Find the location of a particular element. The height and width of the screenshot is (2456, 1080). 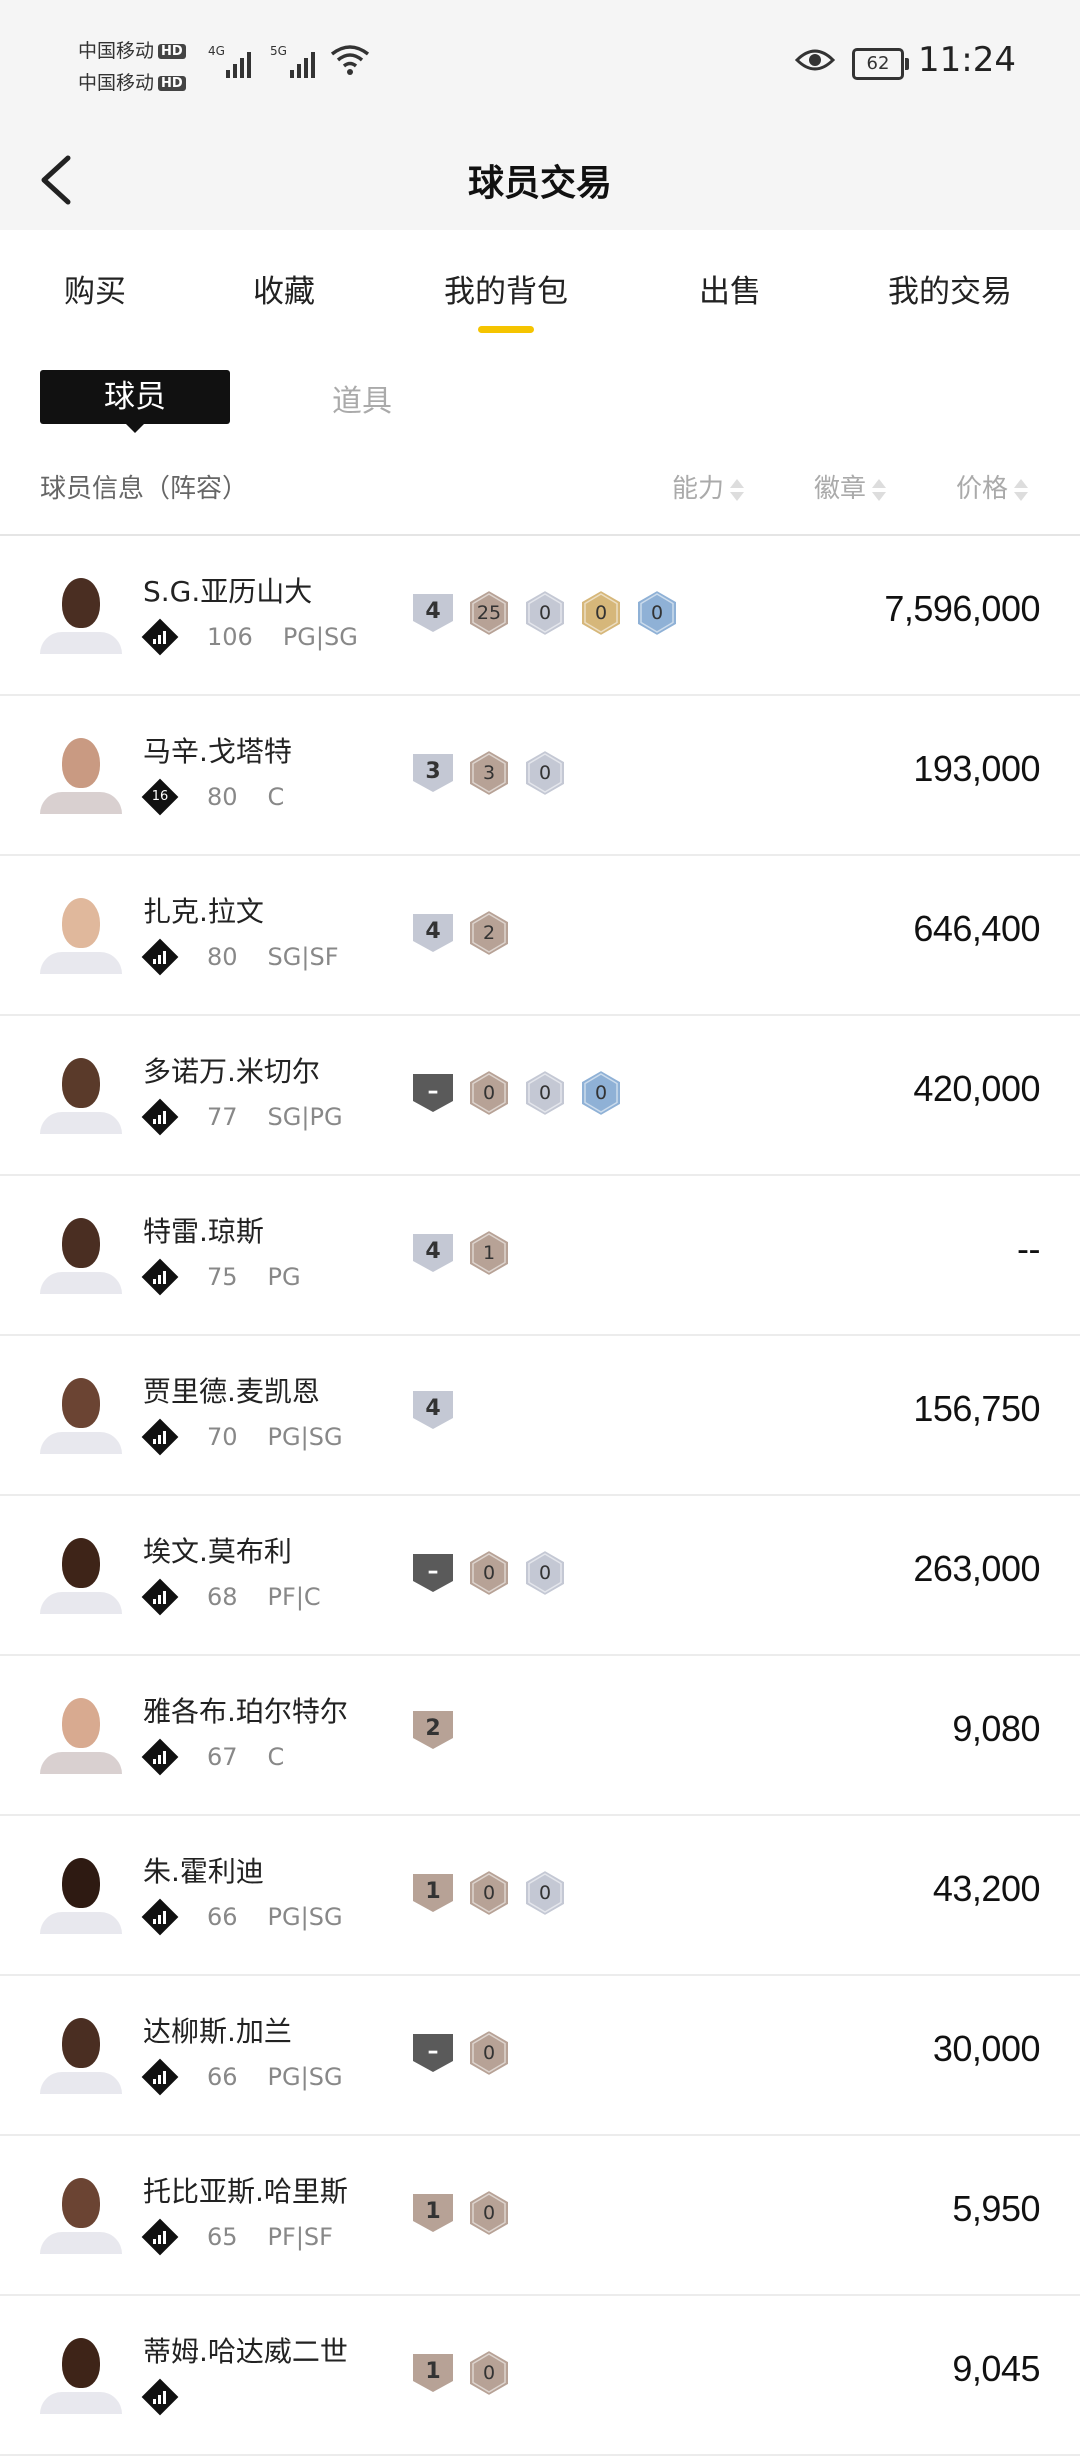

player-badges: 10 is located at coordinates (461, 2373).